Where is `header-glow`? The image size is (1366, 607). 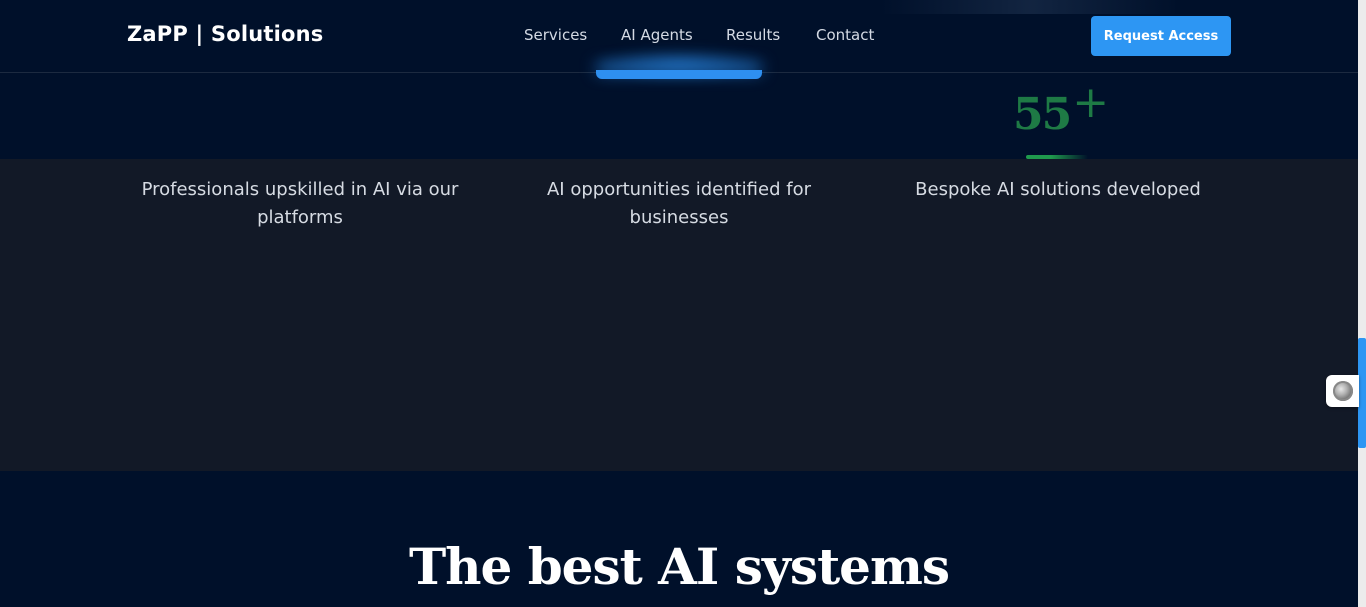 header-glow is located at coordinates (1030, 7).